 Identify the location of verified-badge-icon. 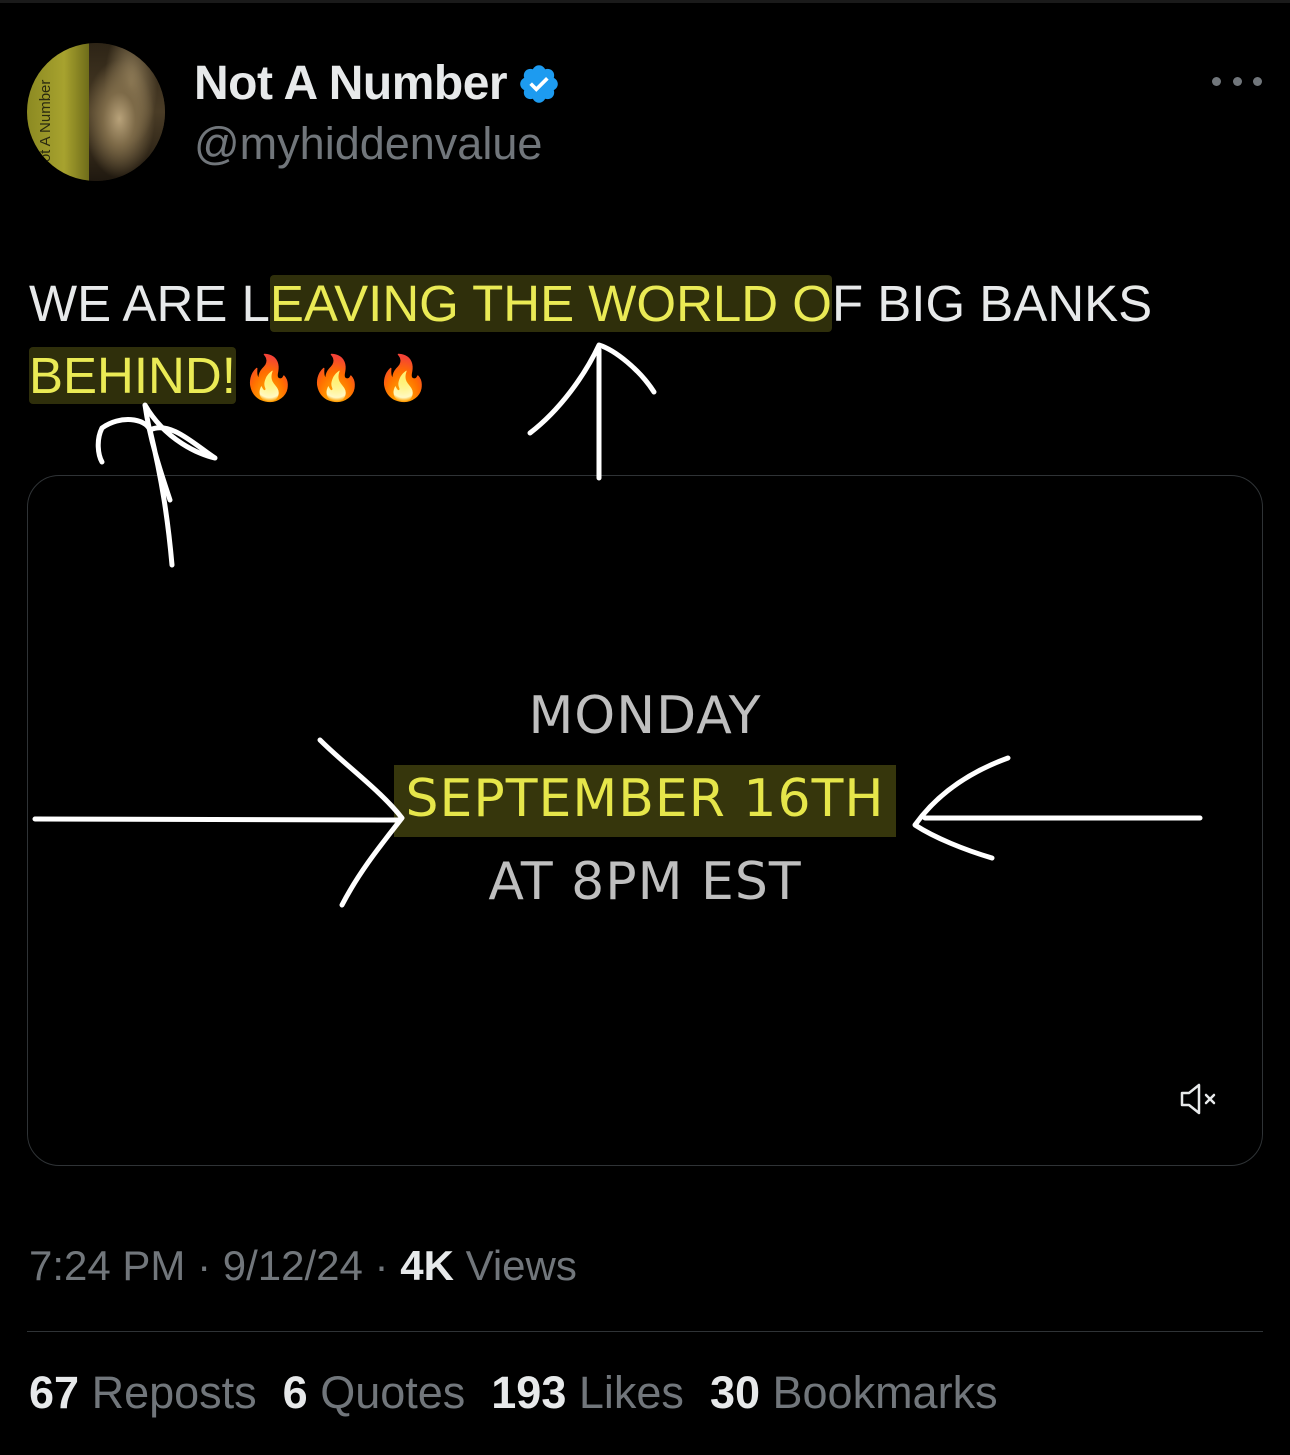
(539, 83).